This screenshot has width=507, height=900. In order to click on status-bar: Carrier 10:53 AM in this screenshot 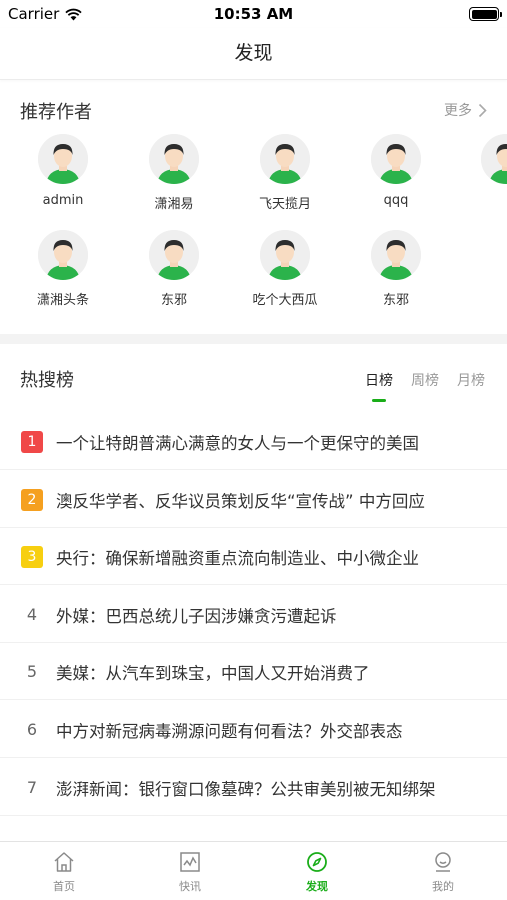, I will do `click(253, 14)`.